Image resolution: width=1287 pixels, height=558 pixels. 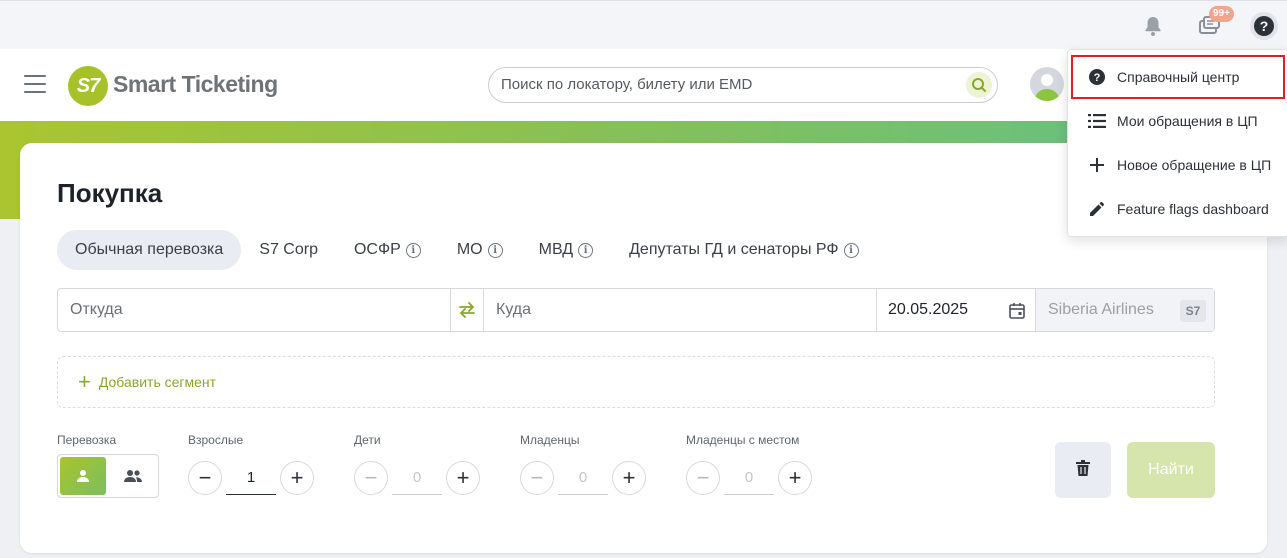 I want to click on tab-label: Депутаты ГД и сенаторы РФ, so click(x=734, y=249).